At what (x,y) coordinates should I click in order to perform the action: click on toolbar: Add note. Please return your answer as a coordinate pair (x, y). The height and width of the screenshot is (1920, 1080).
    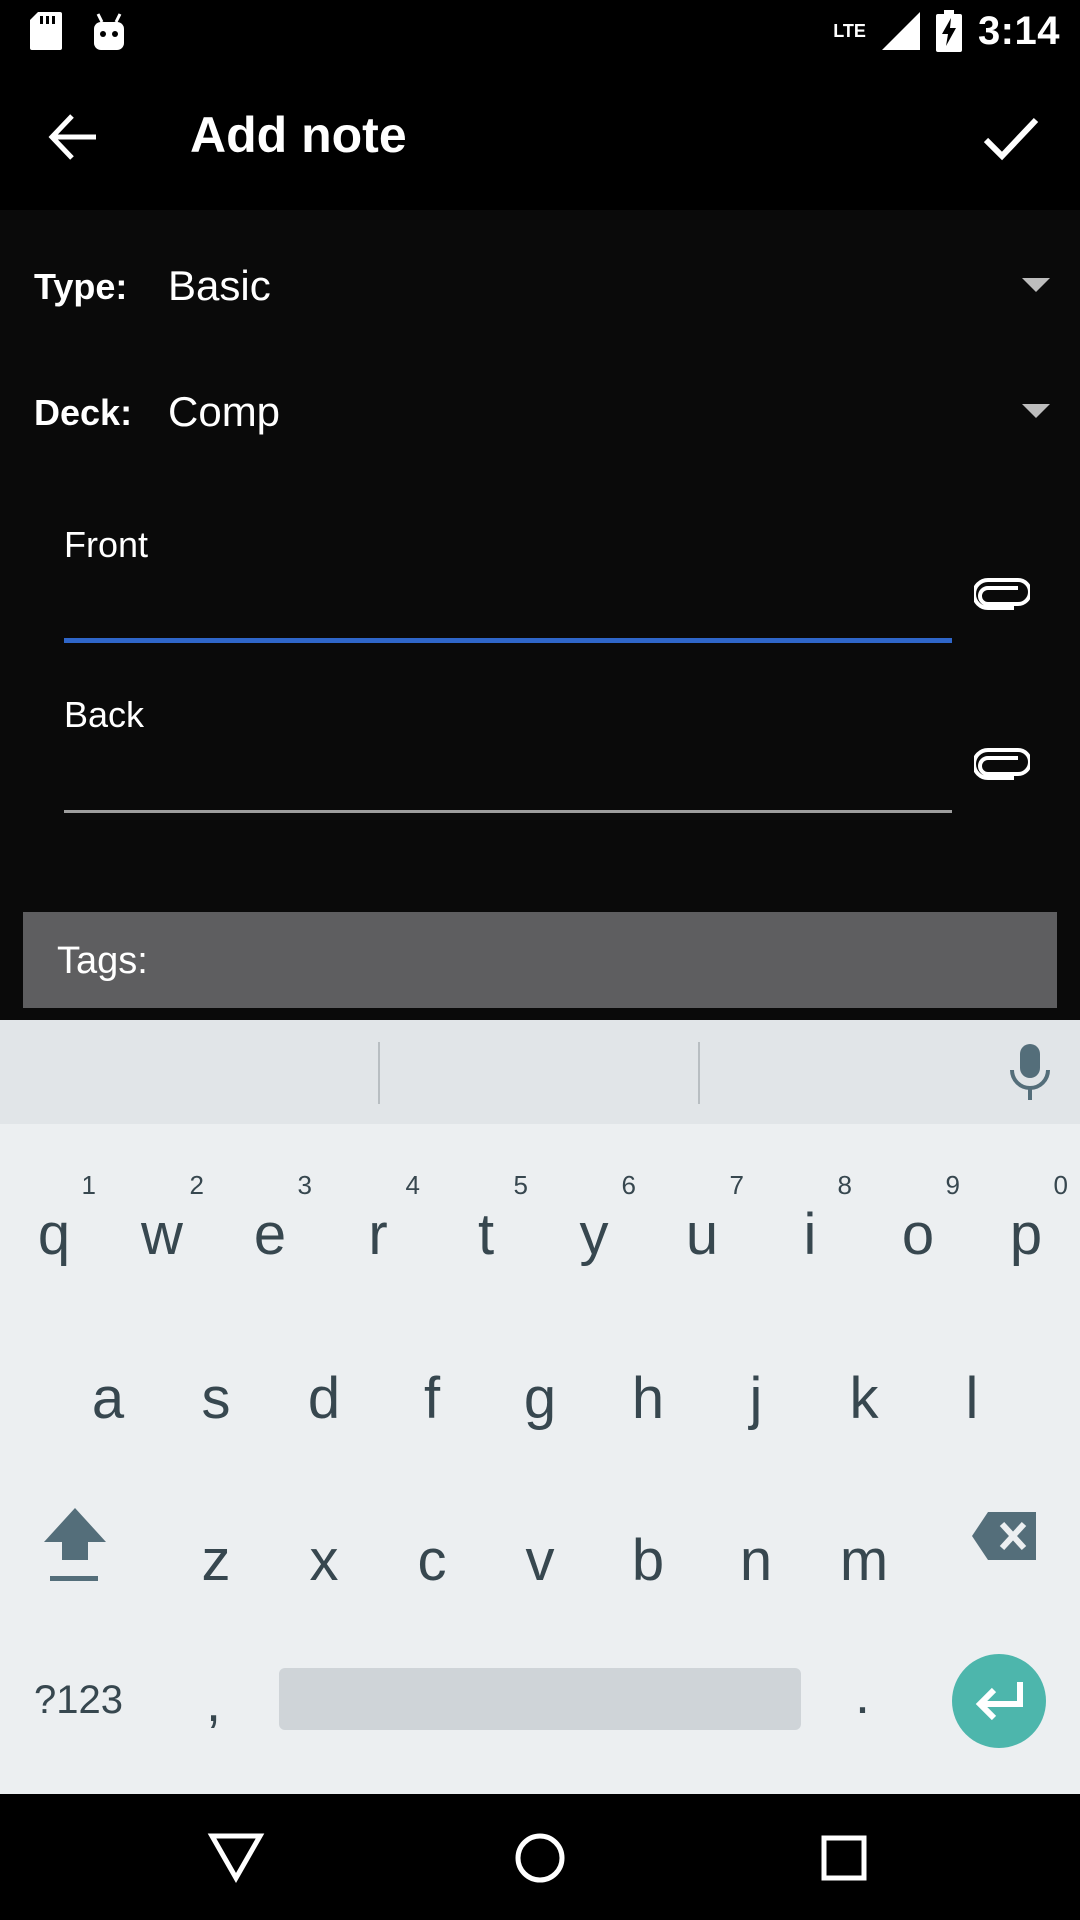
    Looking at the image, I should click on (540, 136).